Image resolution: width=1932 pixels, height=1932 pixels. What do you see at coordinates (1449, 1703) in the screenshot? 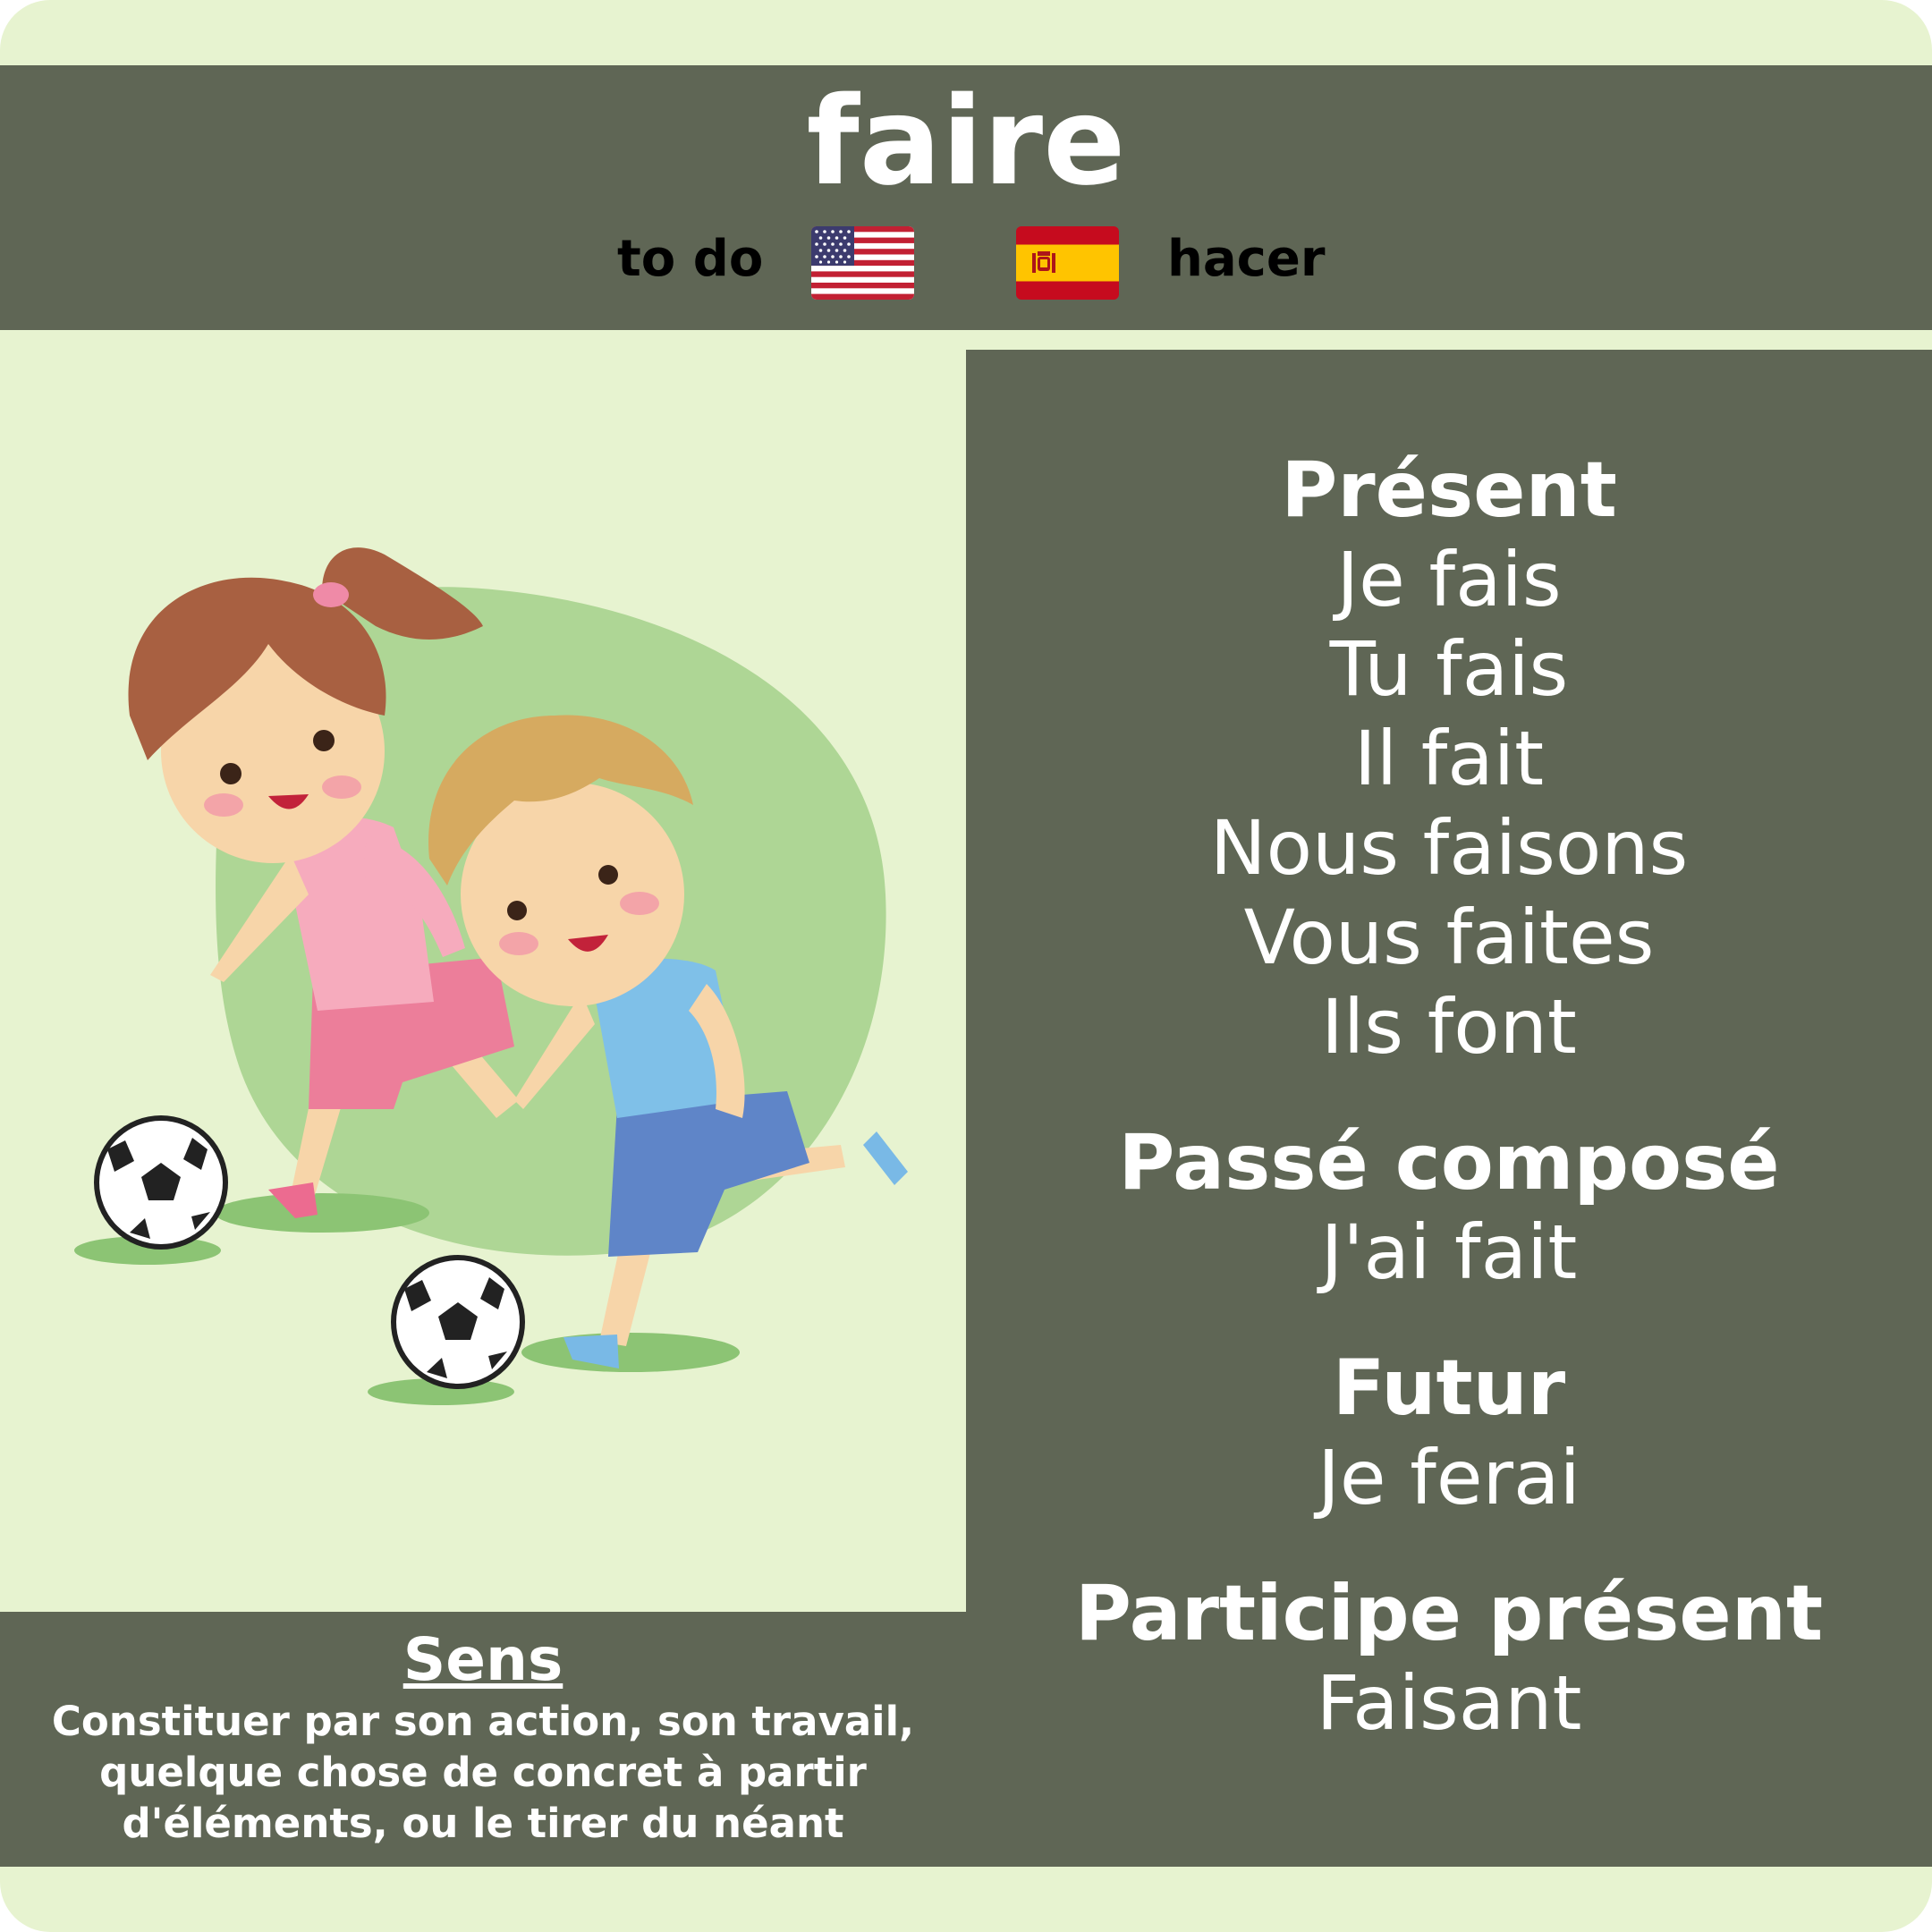
I see `participe-present-form: Faisant` at bounding box center [1449, 1703].